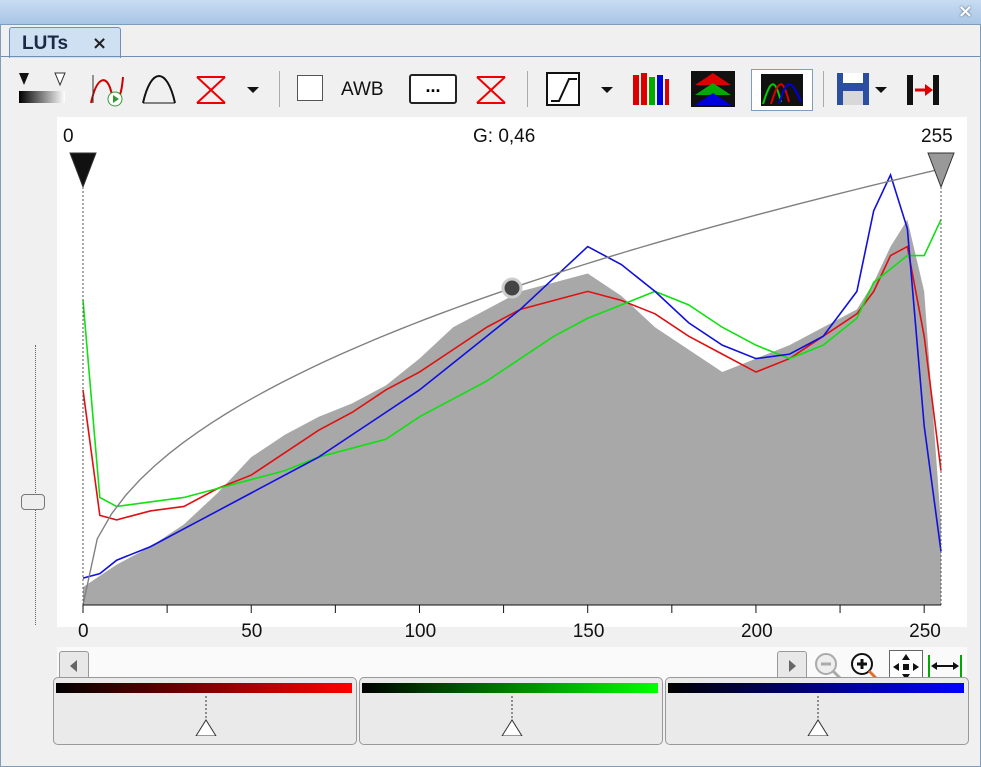 This screenshot has width=981, height=767. Describe the element at coordinates (252, 631) in the screenshot. I see `x-tick-label: 50` at that location.